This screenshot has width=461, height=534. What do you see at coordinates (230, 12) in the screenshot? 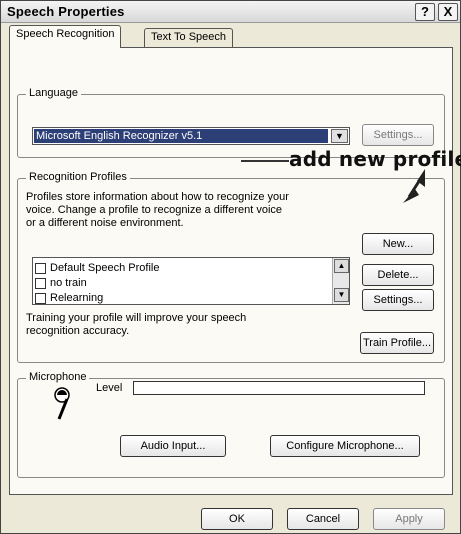
I see `title-bar: Speech Properties ? X` at bounding box center [230, 12].